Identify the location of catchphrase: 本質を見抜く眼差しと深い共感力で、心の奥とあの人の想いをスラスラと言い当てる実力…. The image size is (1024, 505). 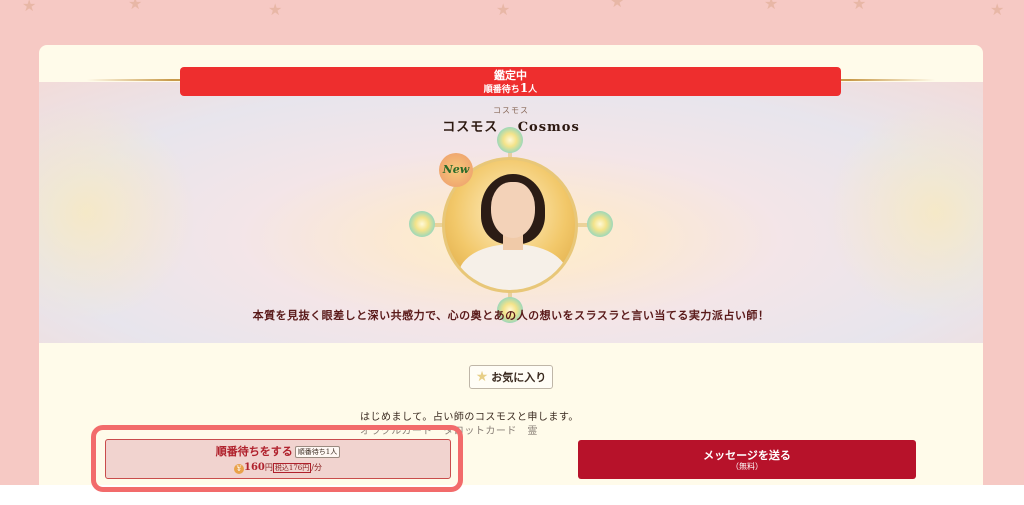
(511, 315).